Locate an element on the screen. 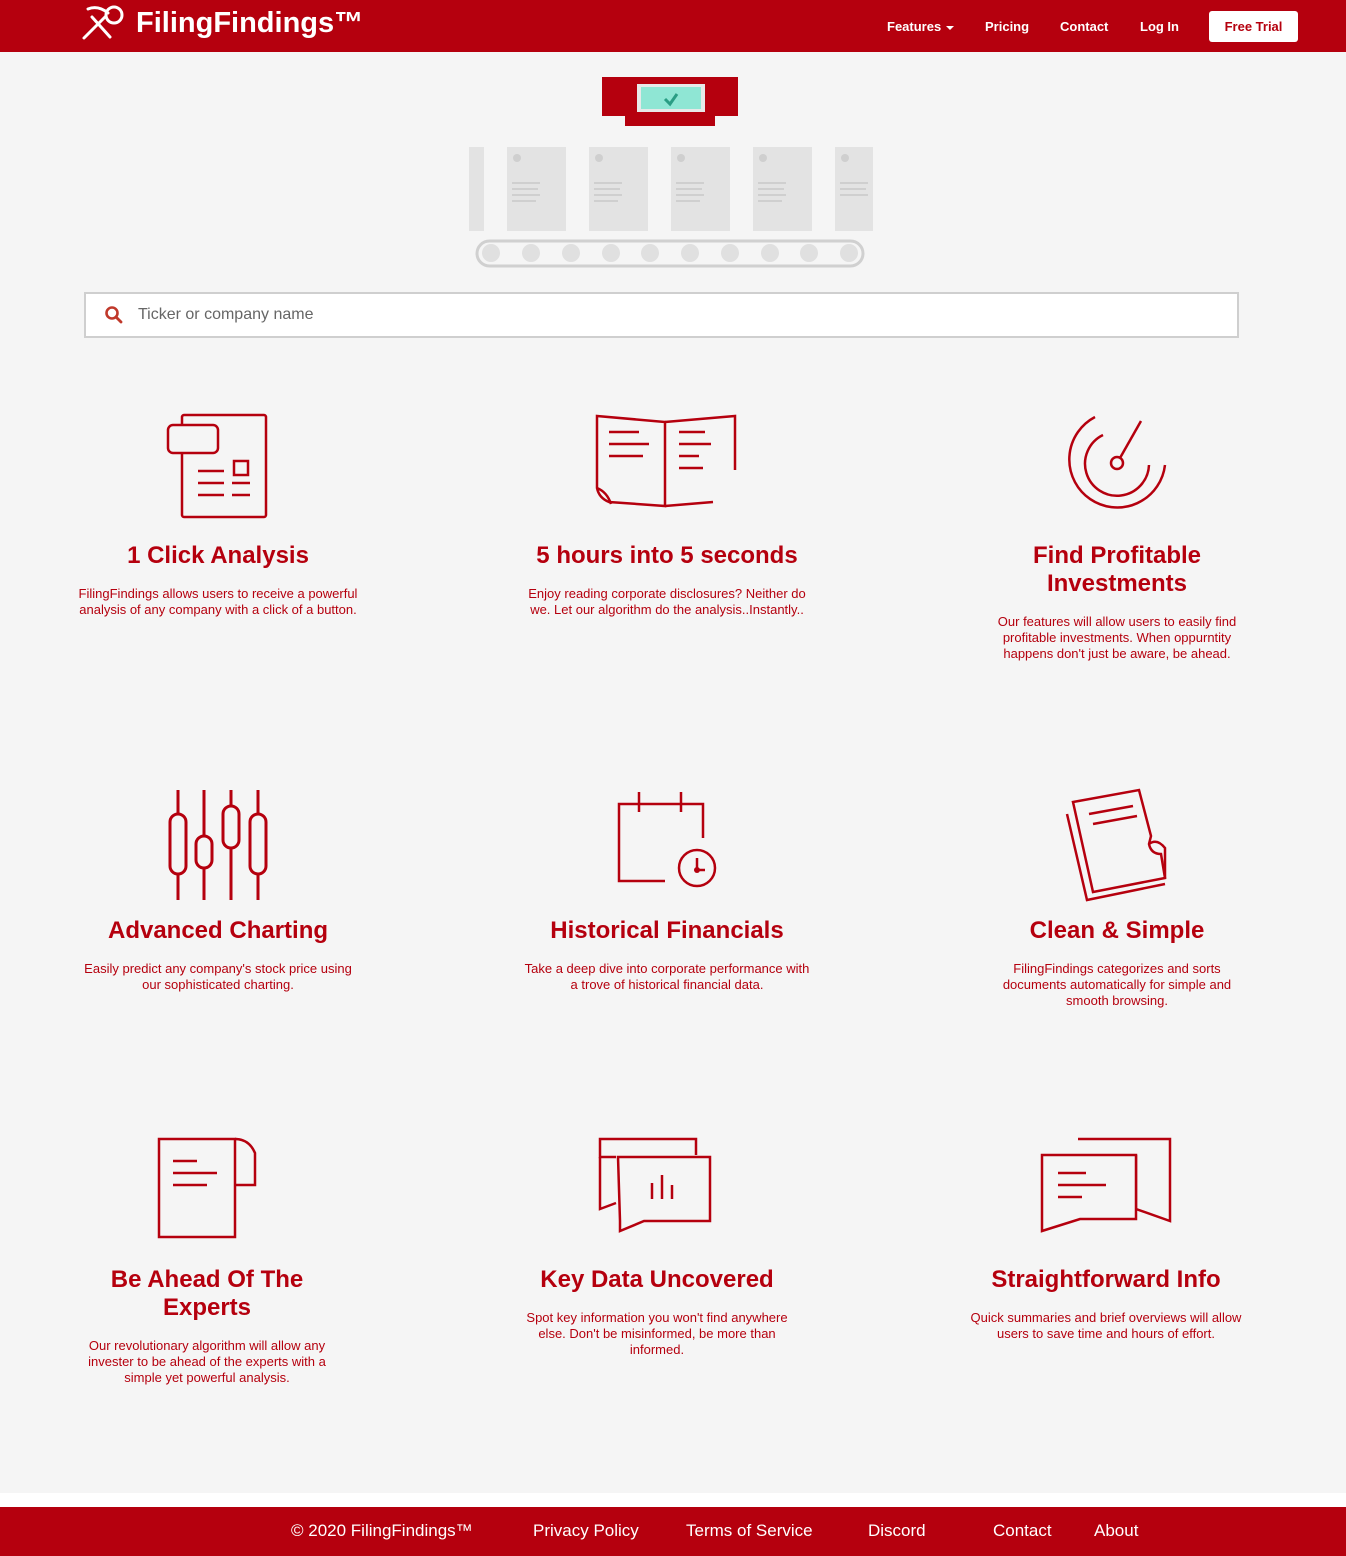 The image size is (1346, 1556). open-book-icon is located at coordinates (666, 461).